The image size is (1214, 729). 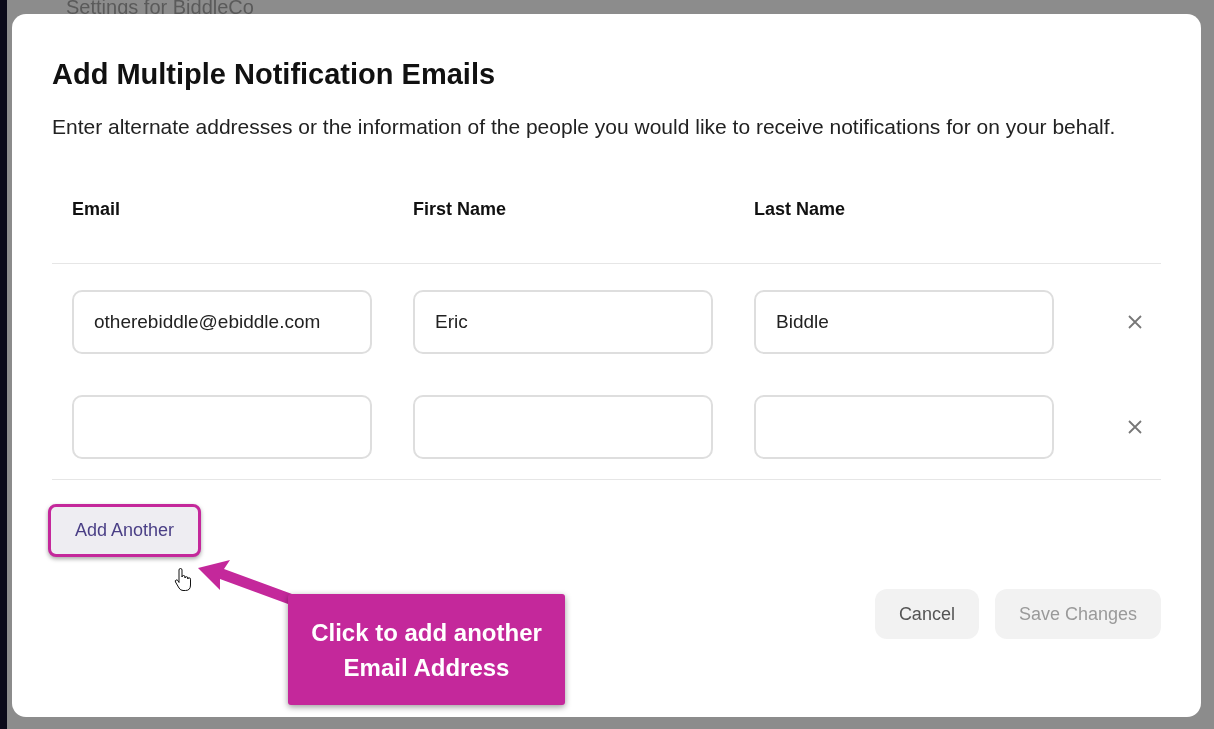 I want to click on hand-cursor-icon, so click(x=183, y=580).